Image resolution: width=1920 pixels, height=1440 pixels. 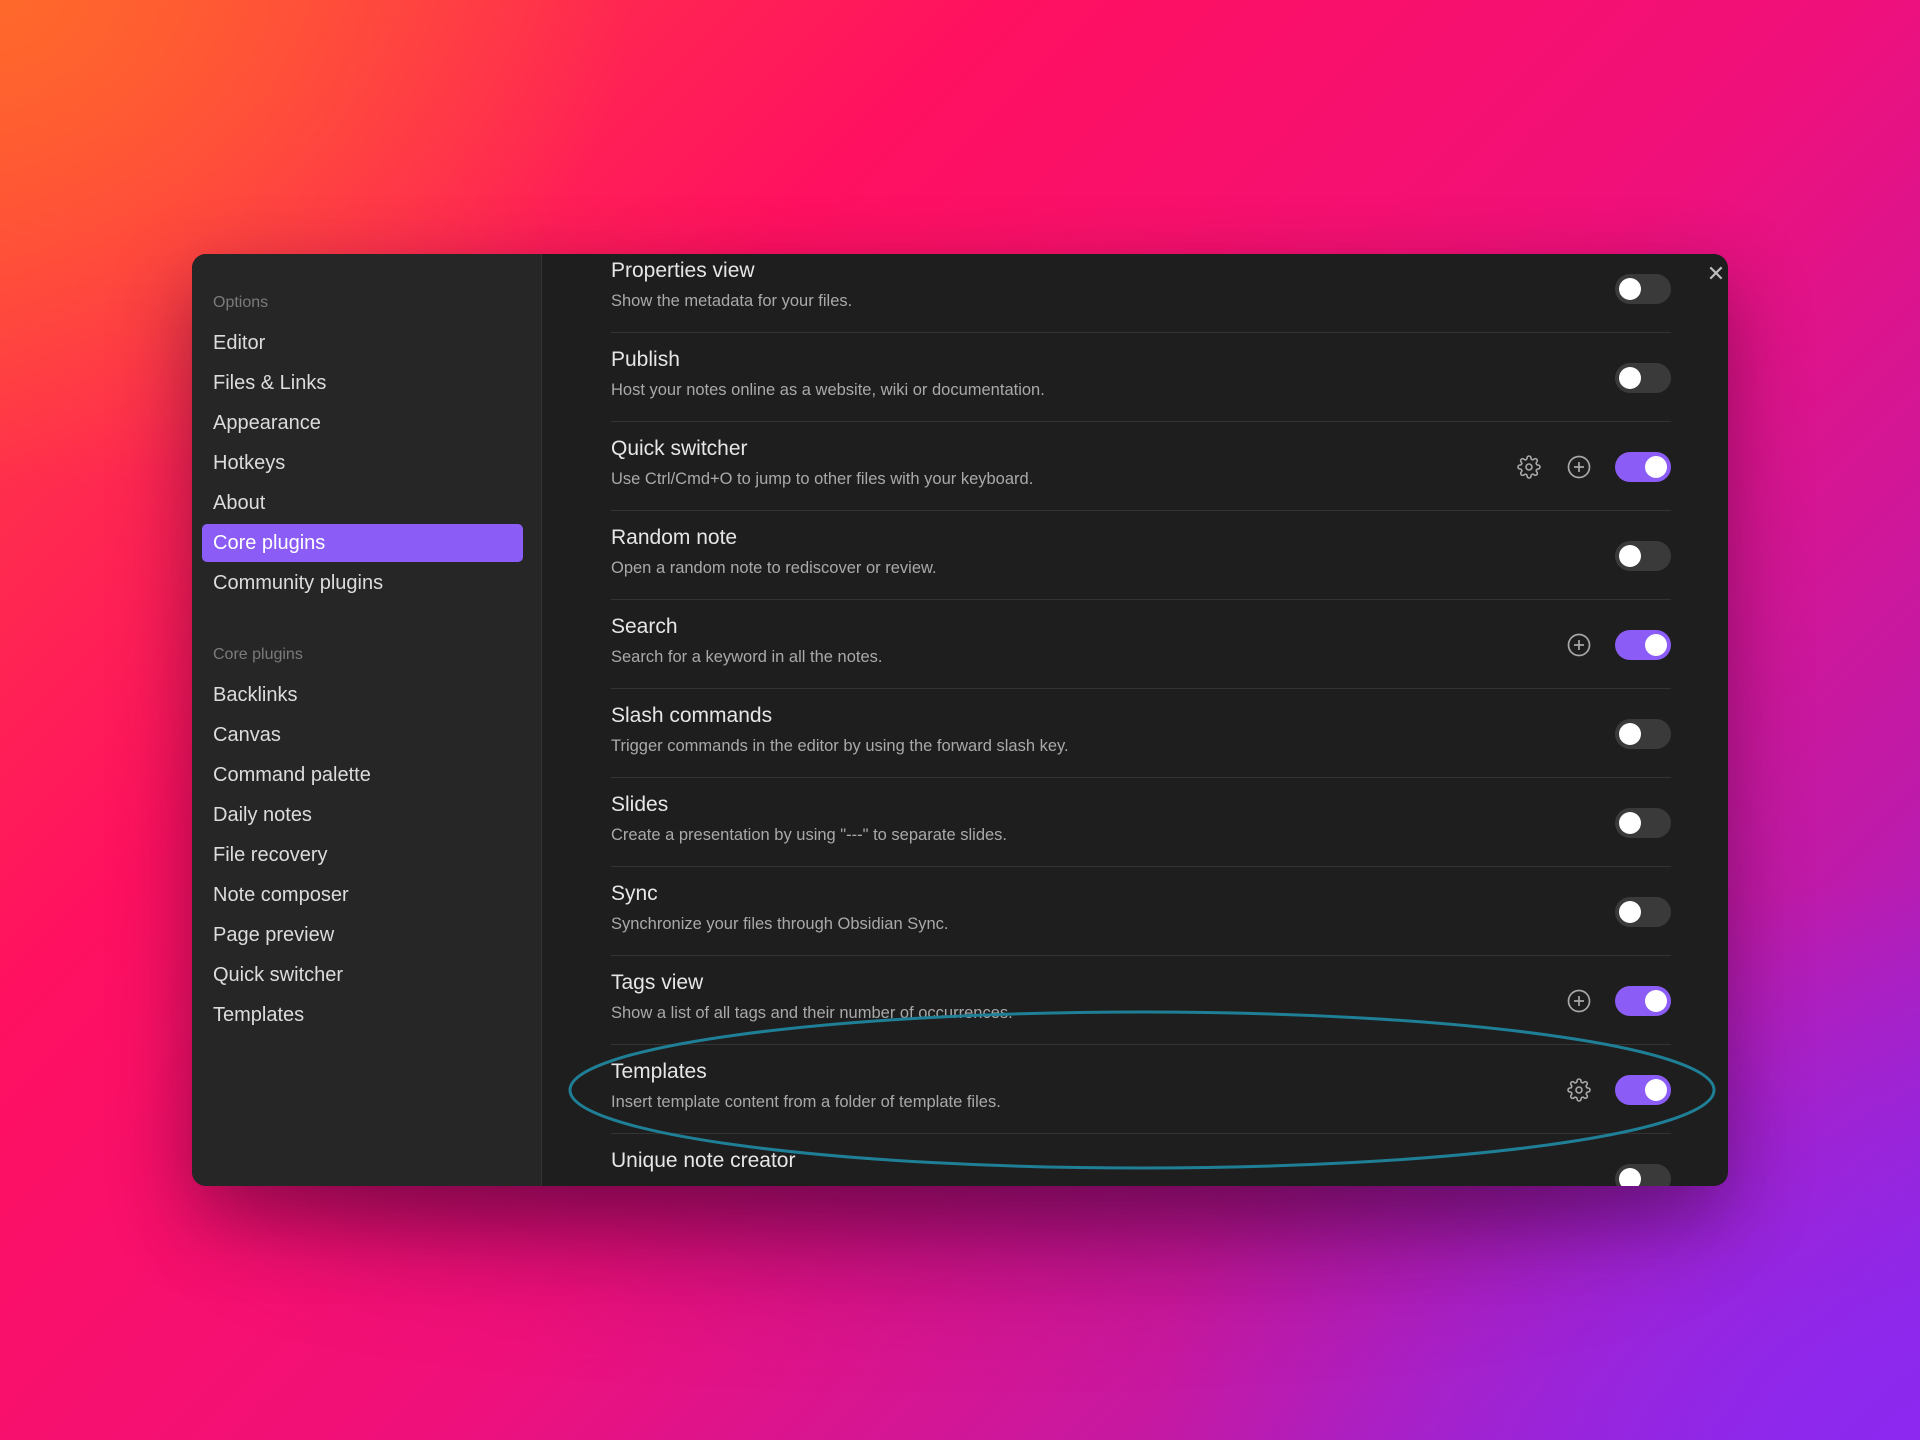 What do you see at coordinates (241, 302) in the screenshot?
I see `options-heading: Options` at bounding box center [241, 302].